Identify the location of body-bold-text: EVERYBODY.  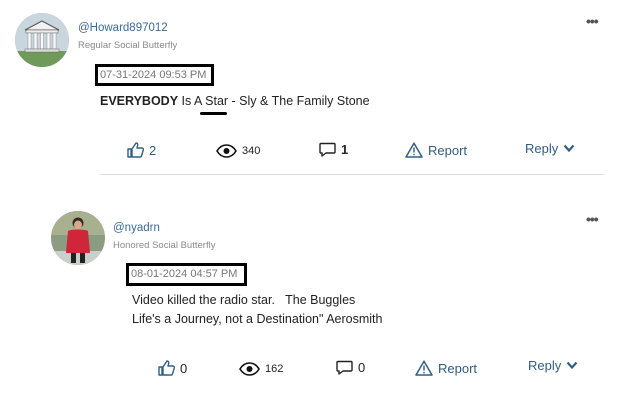
(139, 101).